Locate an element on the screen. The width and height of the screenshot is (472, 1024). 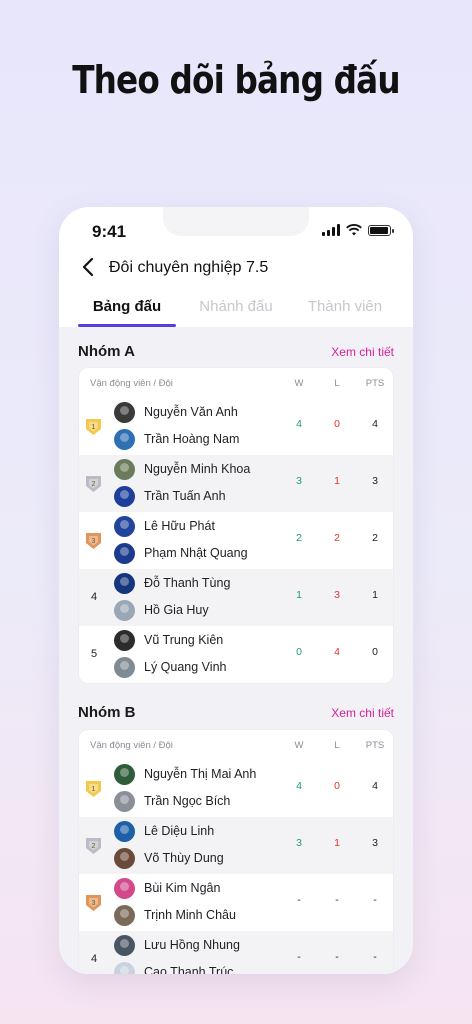
player-two: Cao Thanh Trúc is located at coordinates (173, 967).